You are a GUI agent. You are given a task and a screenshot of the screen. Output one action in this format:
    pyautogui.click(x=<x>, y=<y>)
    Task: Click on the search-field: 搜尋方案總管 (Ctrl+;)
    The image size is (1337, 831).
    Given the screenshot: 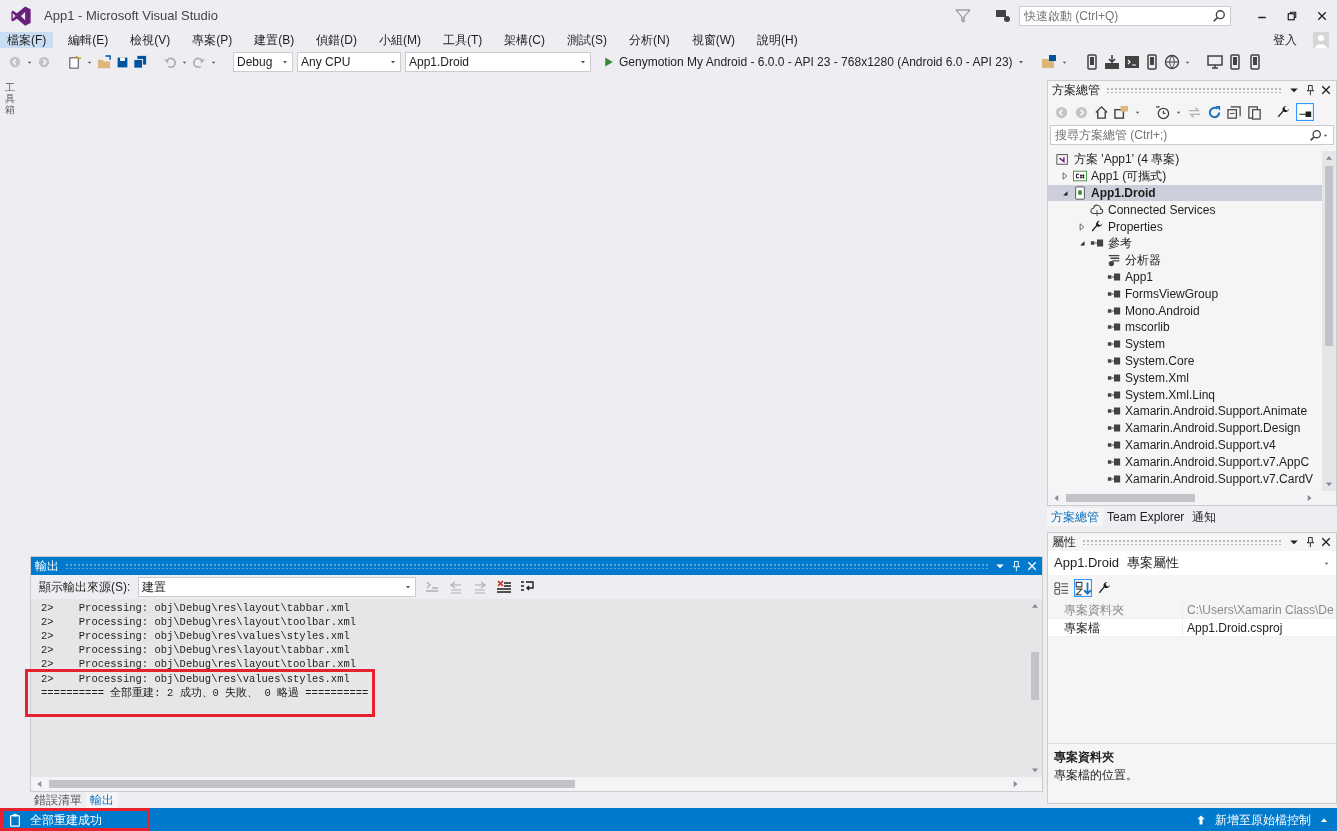 What is the action you would take?
    pyautogui.click(x=1192, y=135)
    